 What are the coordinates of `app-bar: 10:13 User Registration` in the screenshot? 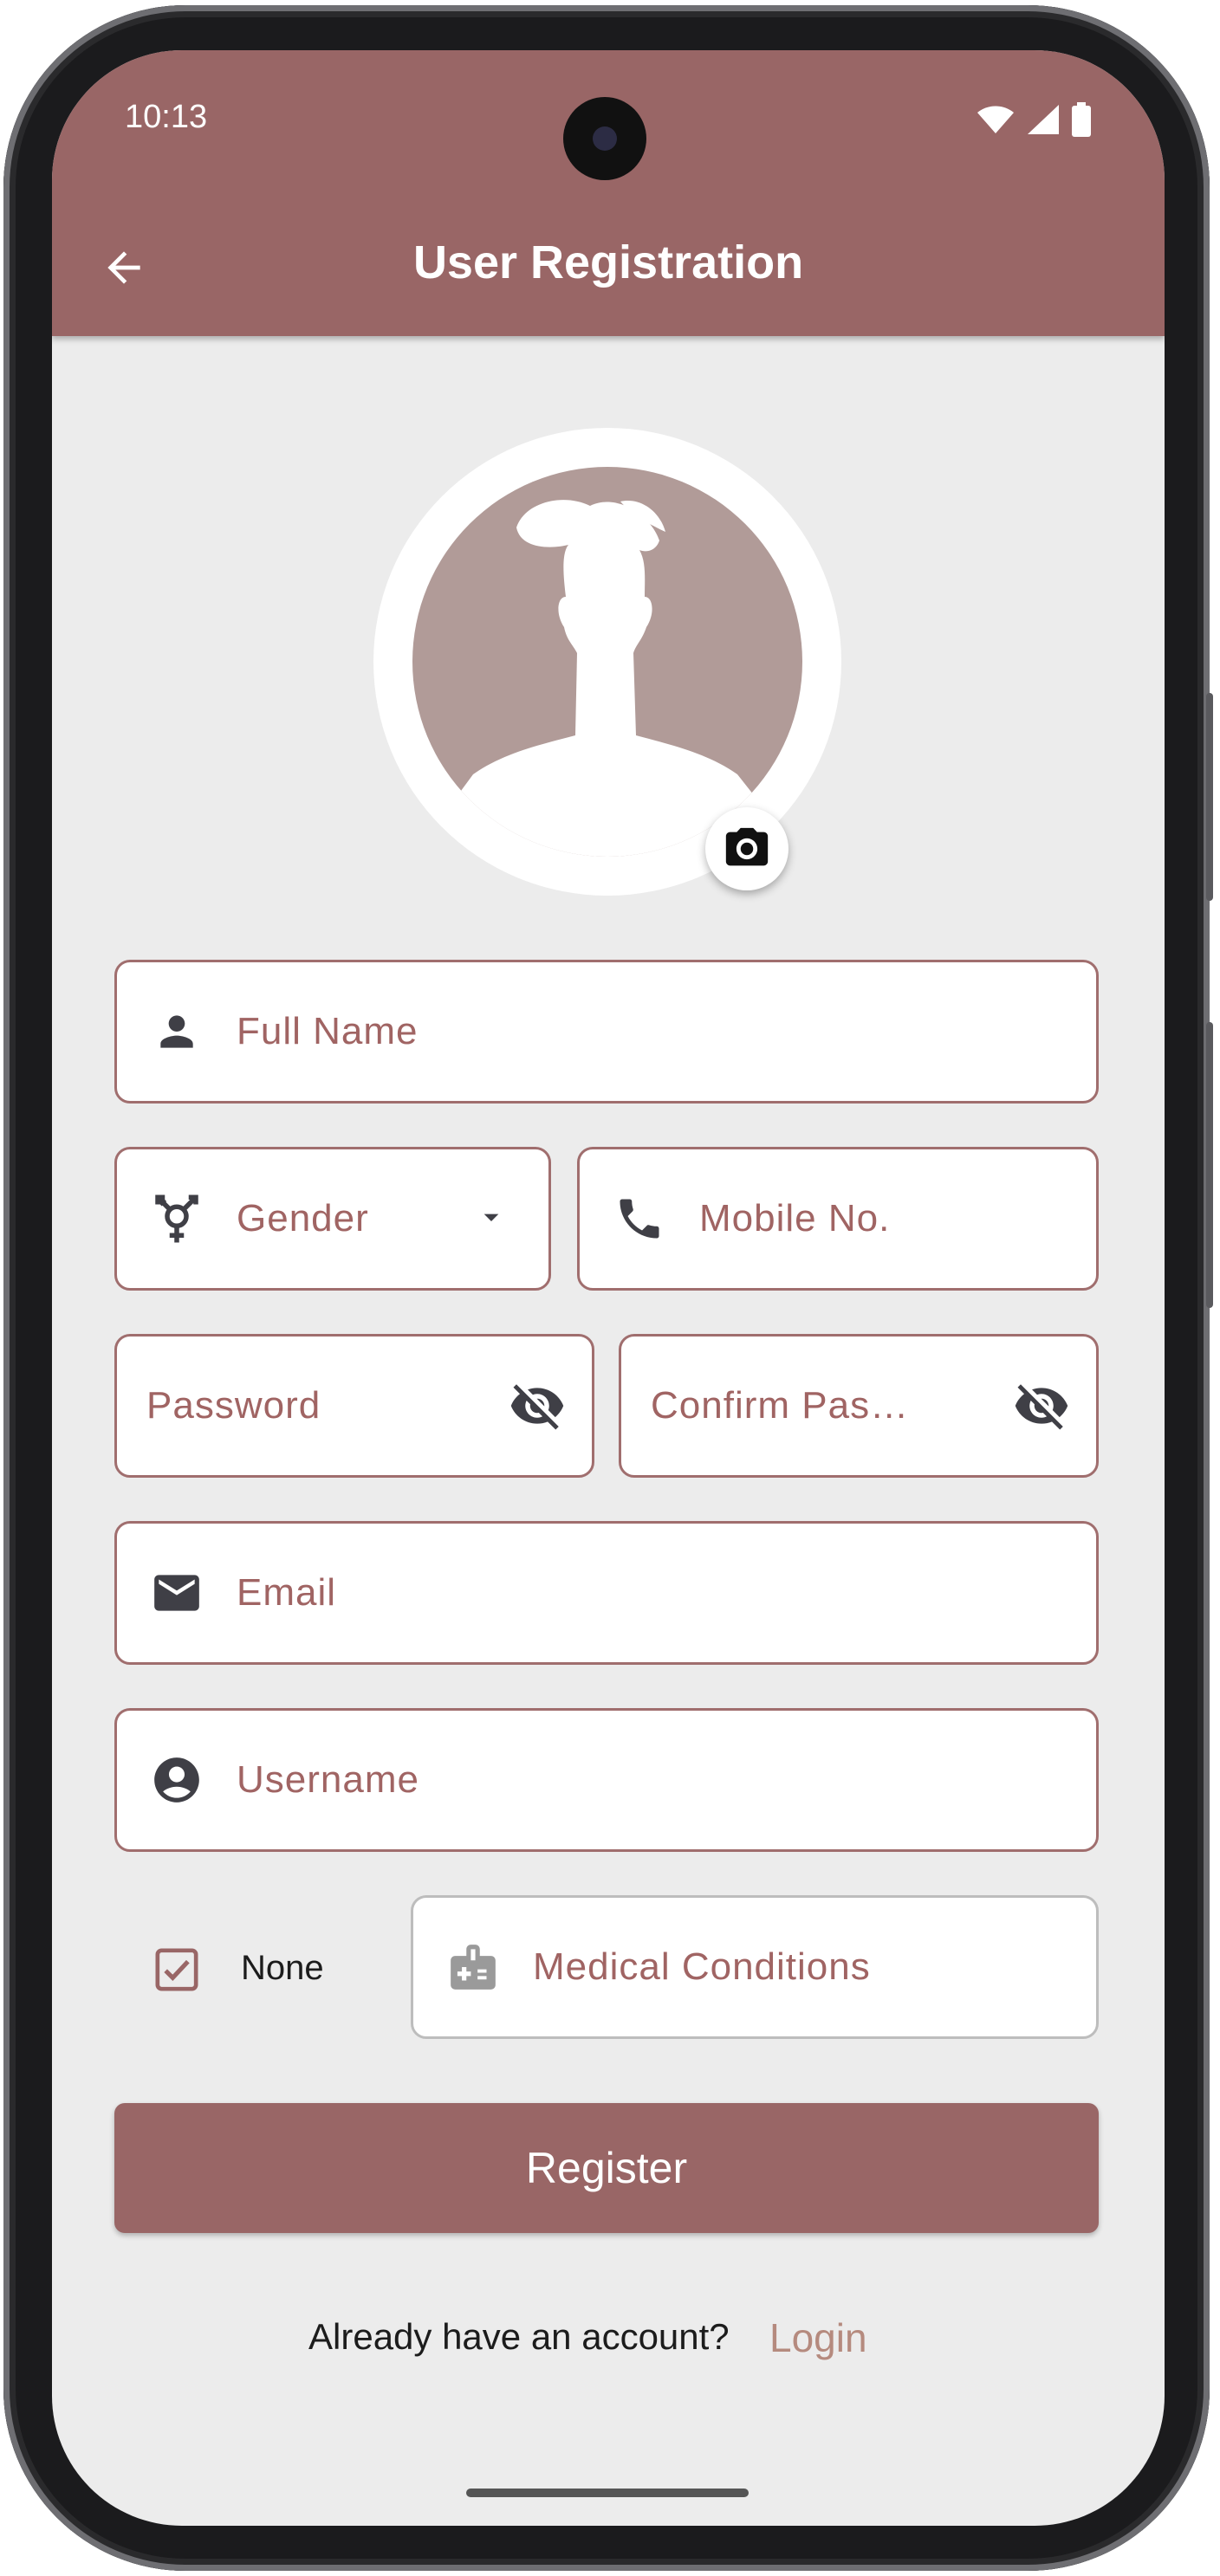 It's located at (608, 193).